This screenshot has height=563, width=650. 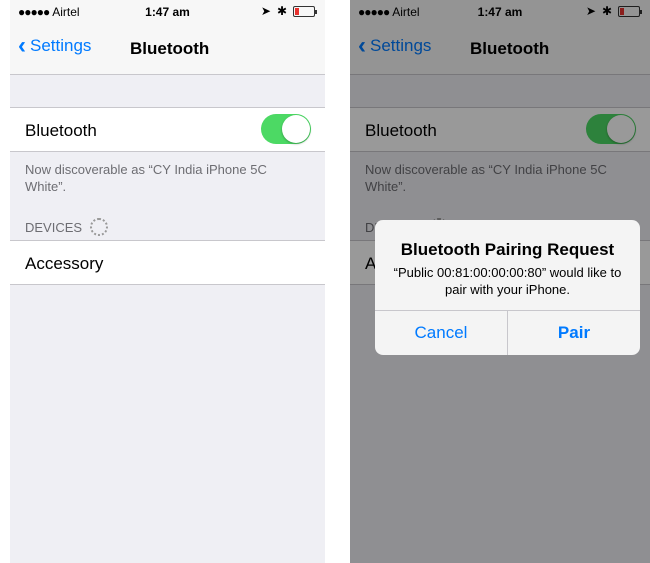 I want to click on alert-title: Bluetooth Pairing Request, so click(x=507, y=249).